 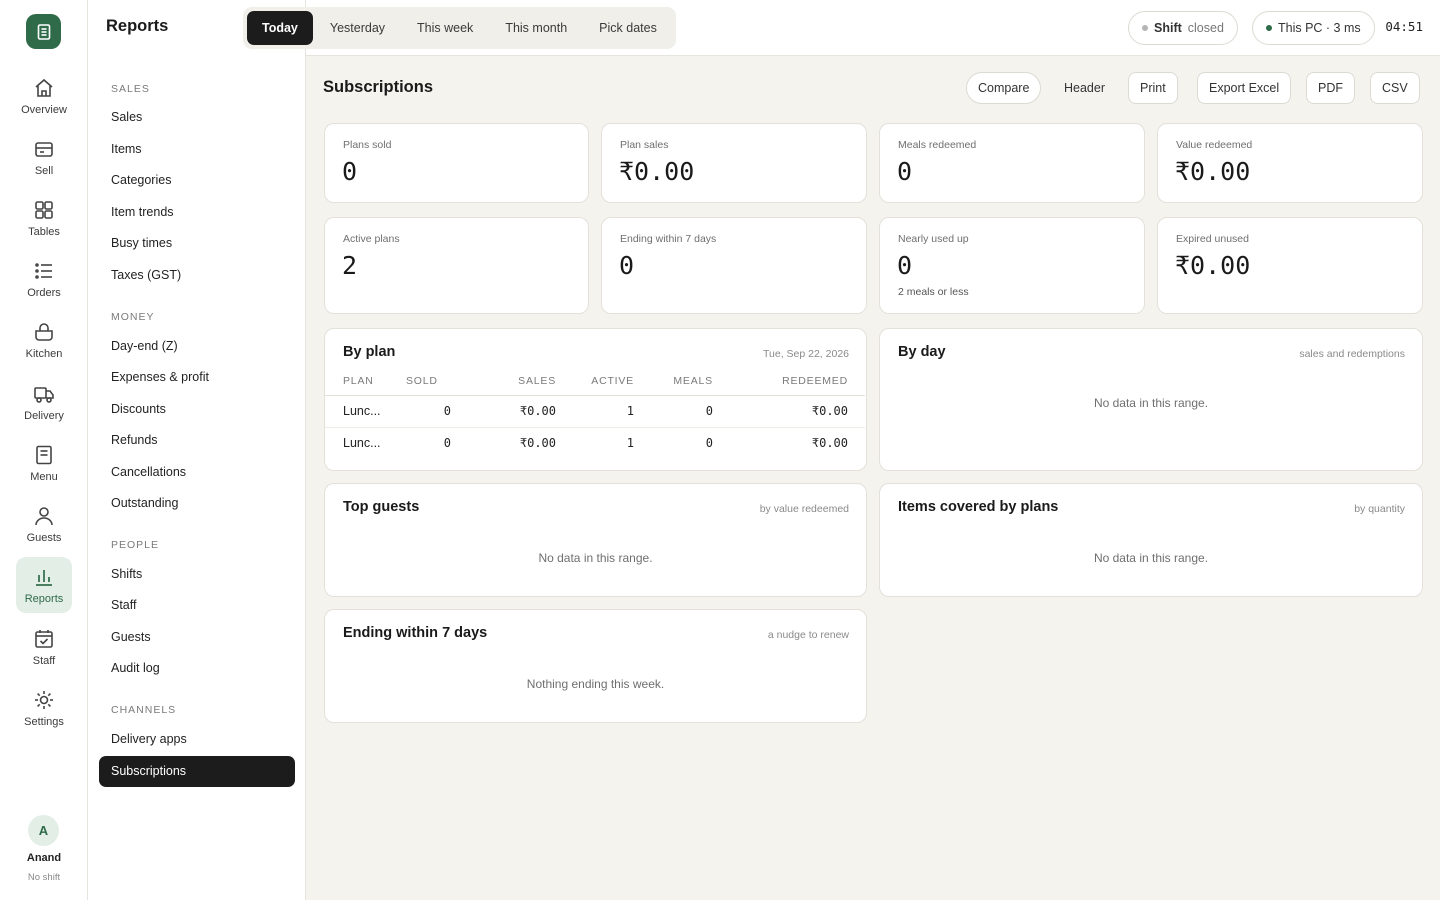 What do you see at coordinates (1212, 239) in the screenshot?
I see `stat-label: Expired unused` at bounding box center [1212, 239].